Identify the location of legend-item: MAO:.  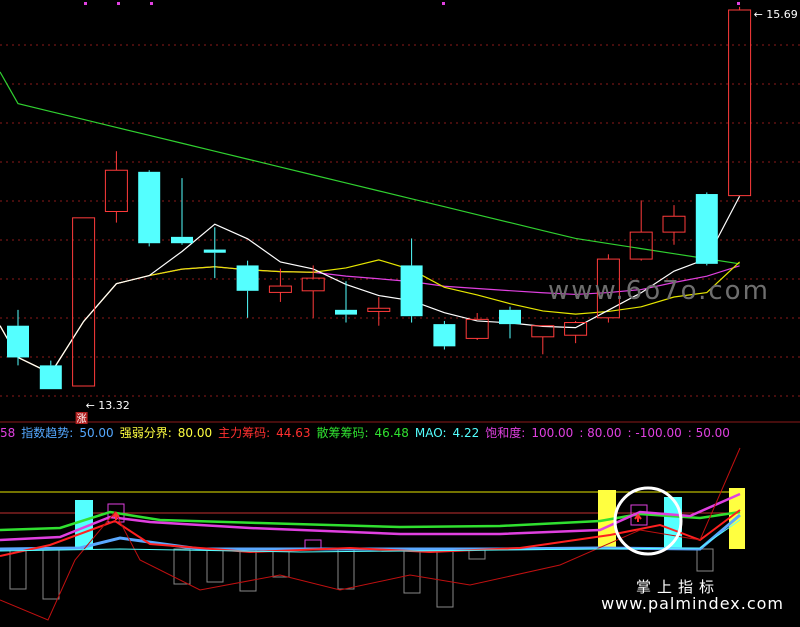
(430, 433).